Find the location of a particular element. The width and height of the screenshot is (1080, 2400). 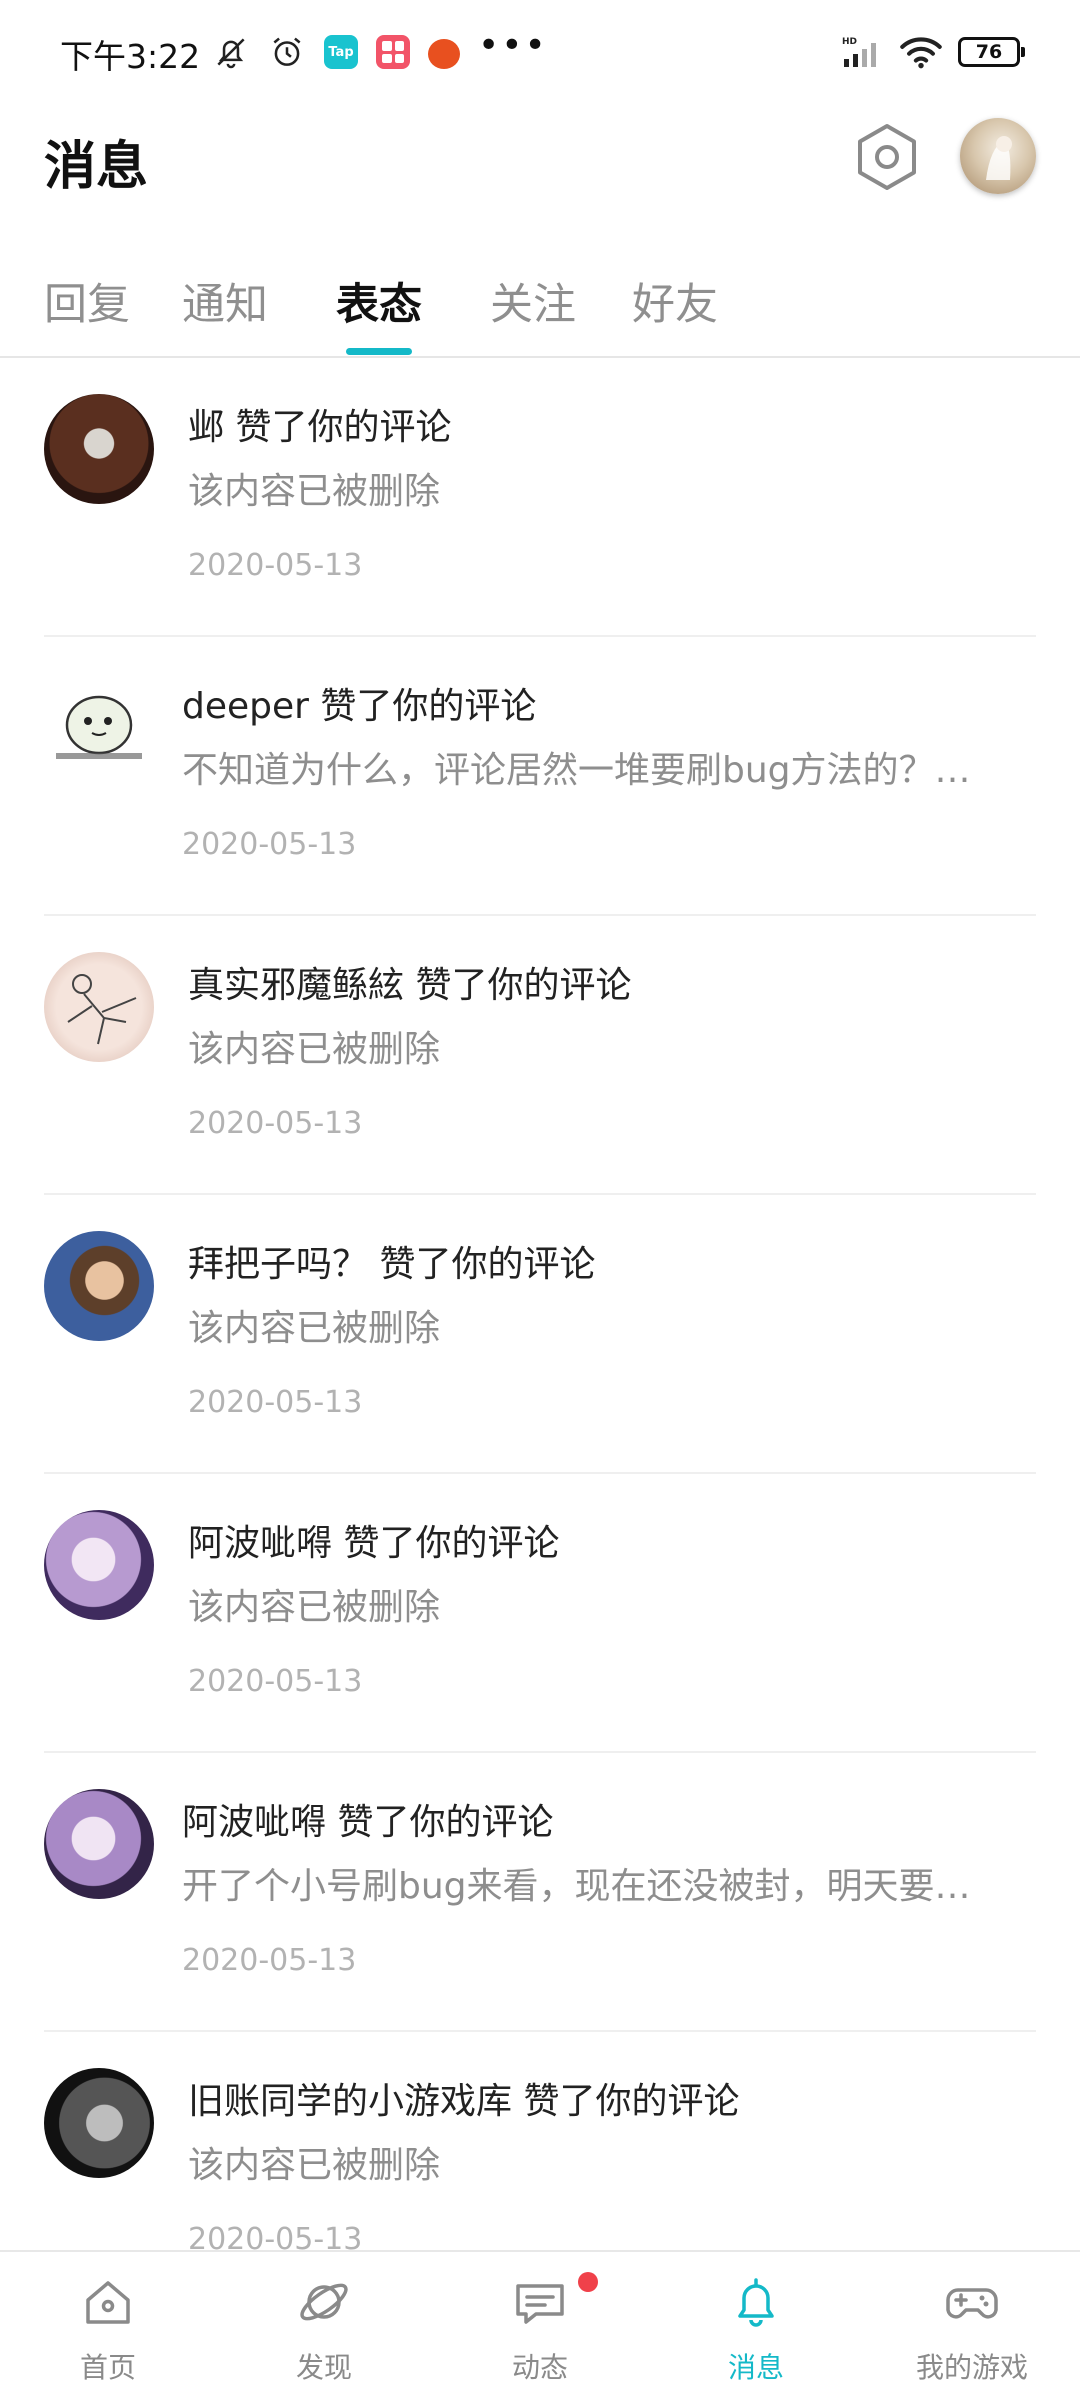

profile-avatar is located at coordinates (998, 156).